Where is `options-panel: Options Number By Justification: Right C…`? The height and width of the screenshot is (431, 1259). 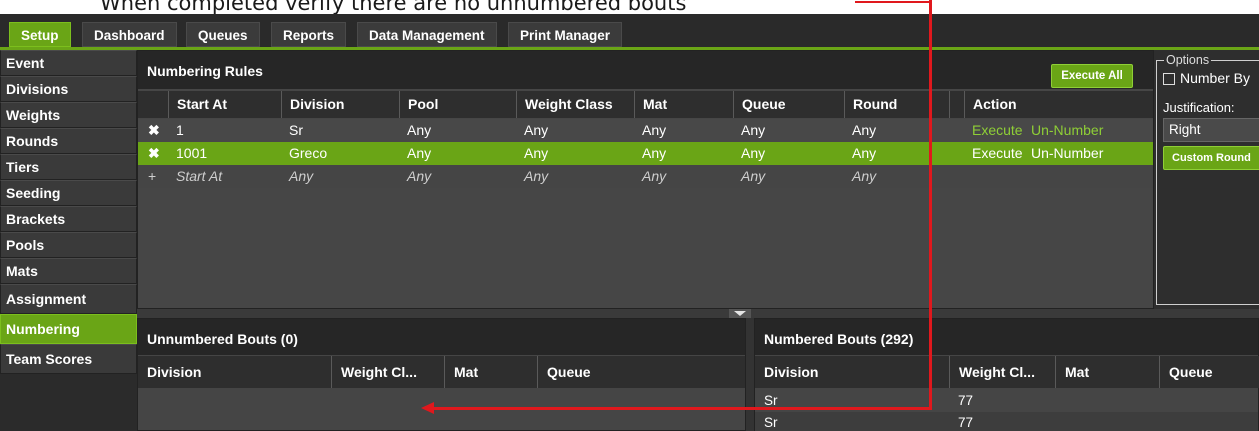 options-panel: Options Number By Justification: Right C… is located at coordinates (1206, 179).